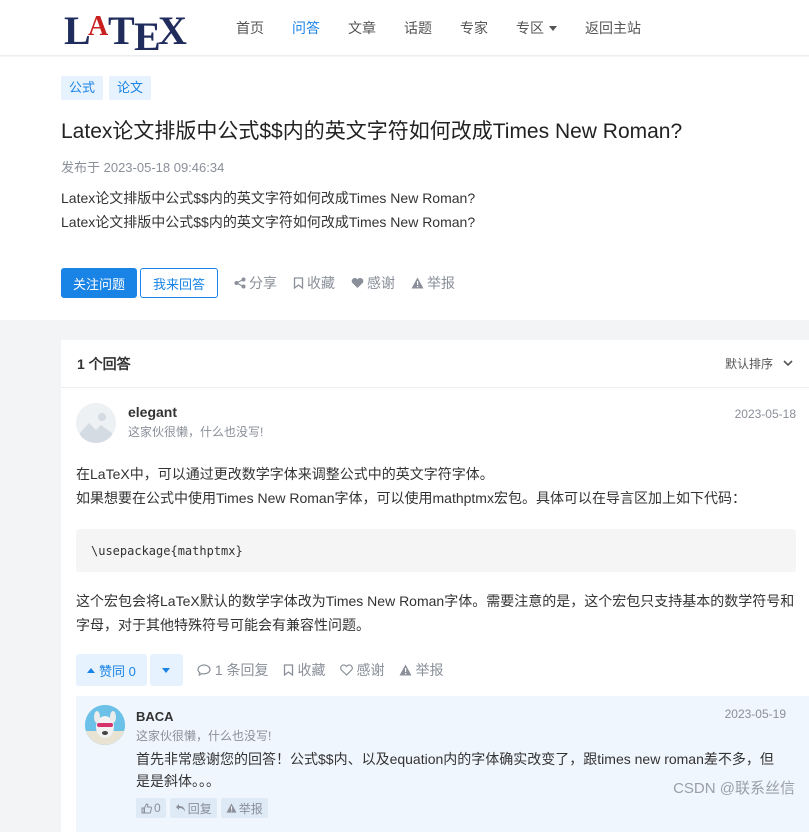  Describe the element at coordinates (759, 363) in the screenshot. I see `sort-dropdown: 默认排序` at that location.